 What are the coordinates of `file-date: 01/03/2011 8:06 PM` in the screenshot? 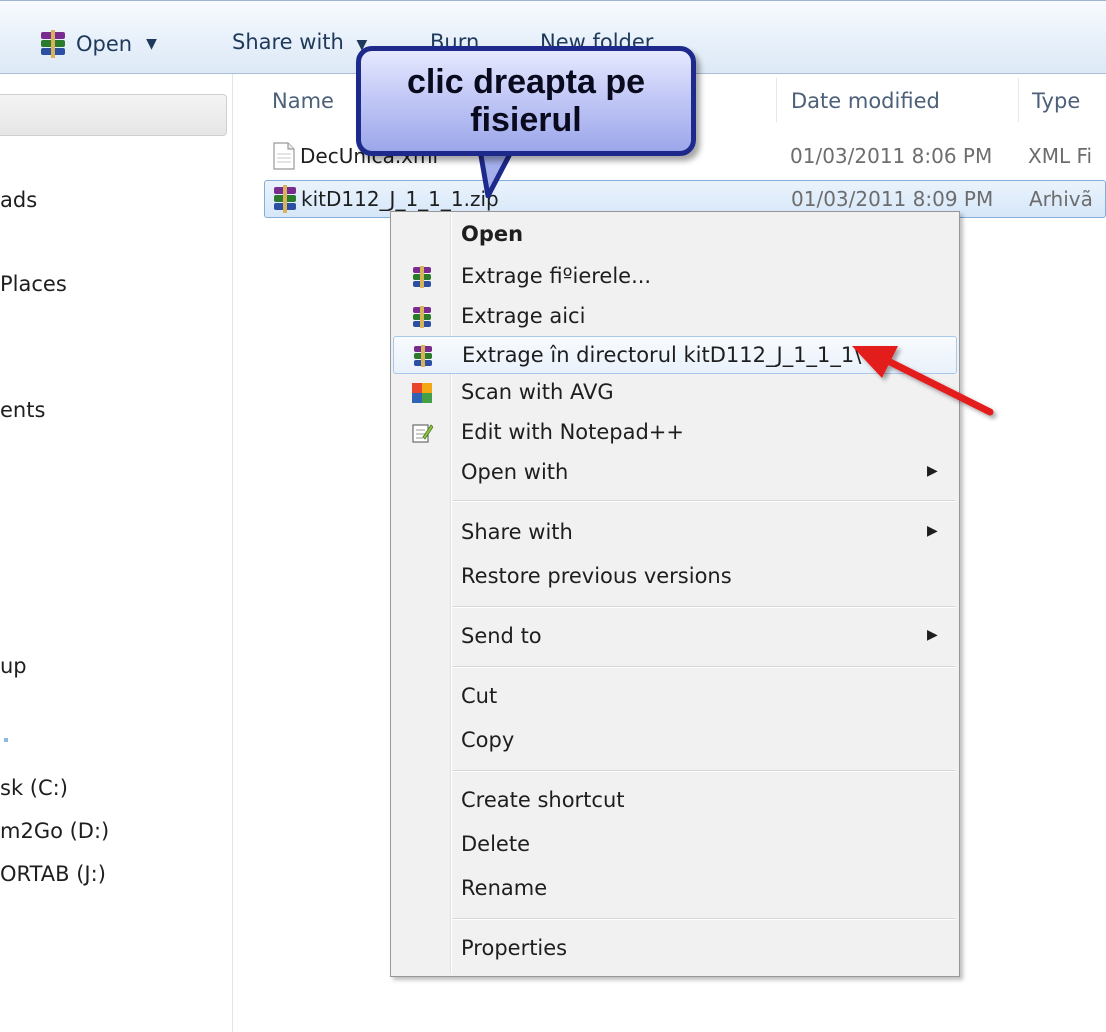 It's located at (891, 156).